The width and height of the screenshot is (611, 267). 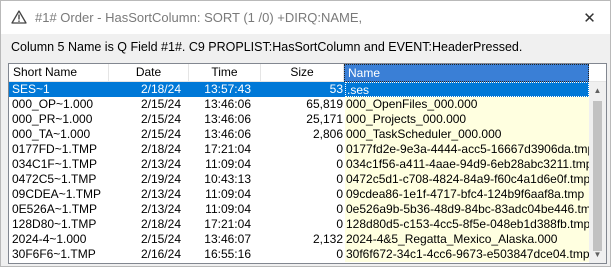 I want to click on close-icon: ✕, so click(x=589, y=18).